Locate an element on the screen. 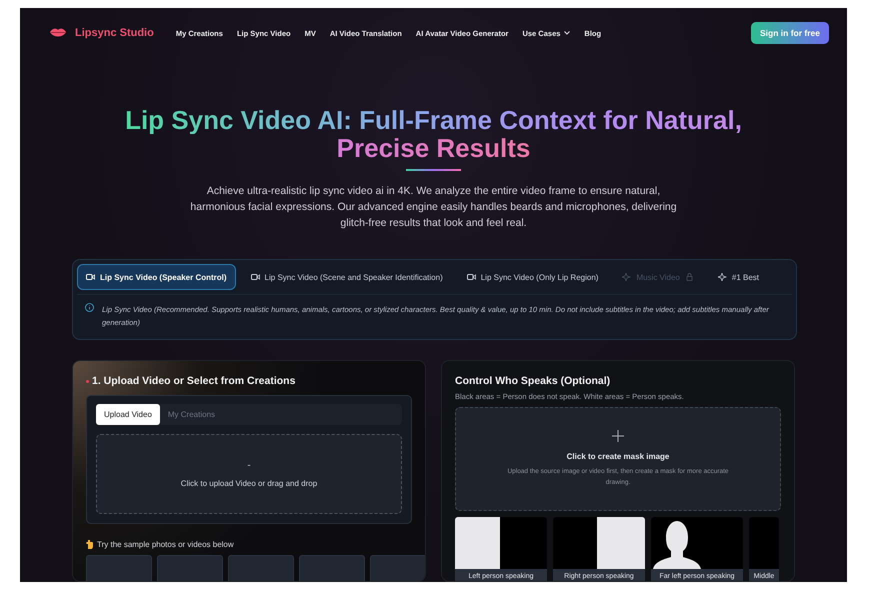 The image size is (870, 591). required-dot is located at coordinates (87, 381).